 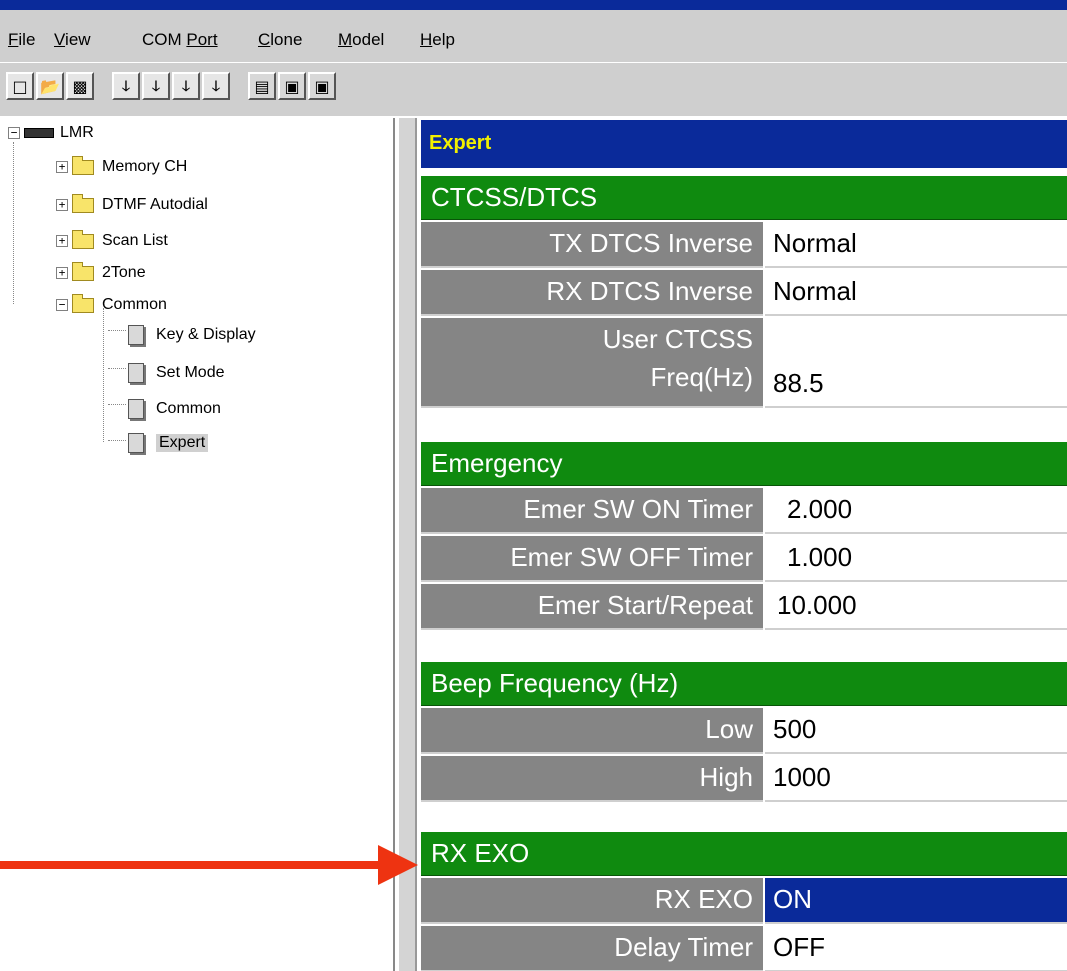 I want to click on setting-label: Low, so click(x=592, y=731).